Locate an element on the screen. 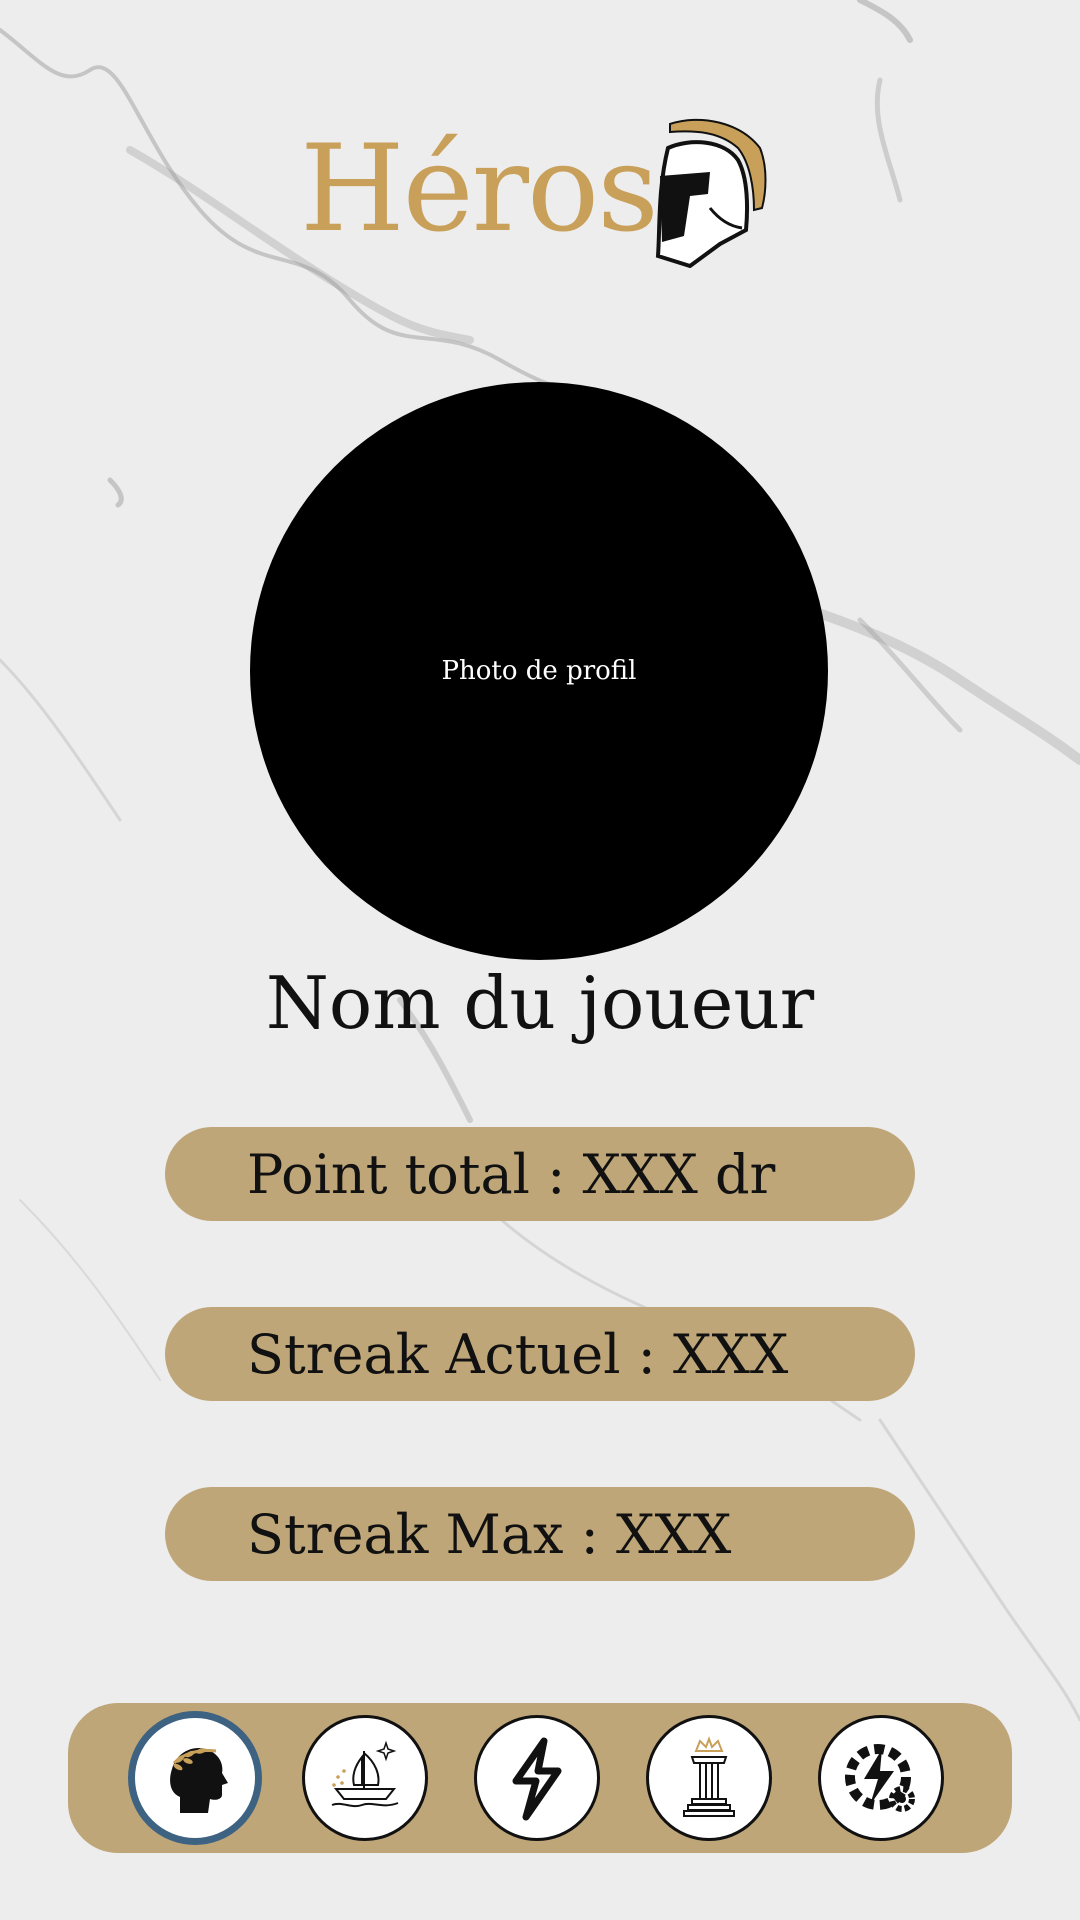 The width and height of the screenshot is (1080, 1920). nav-challenge-button is located at coordinates (537, 1778).